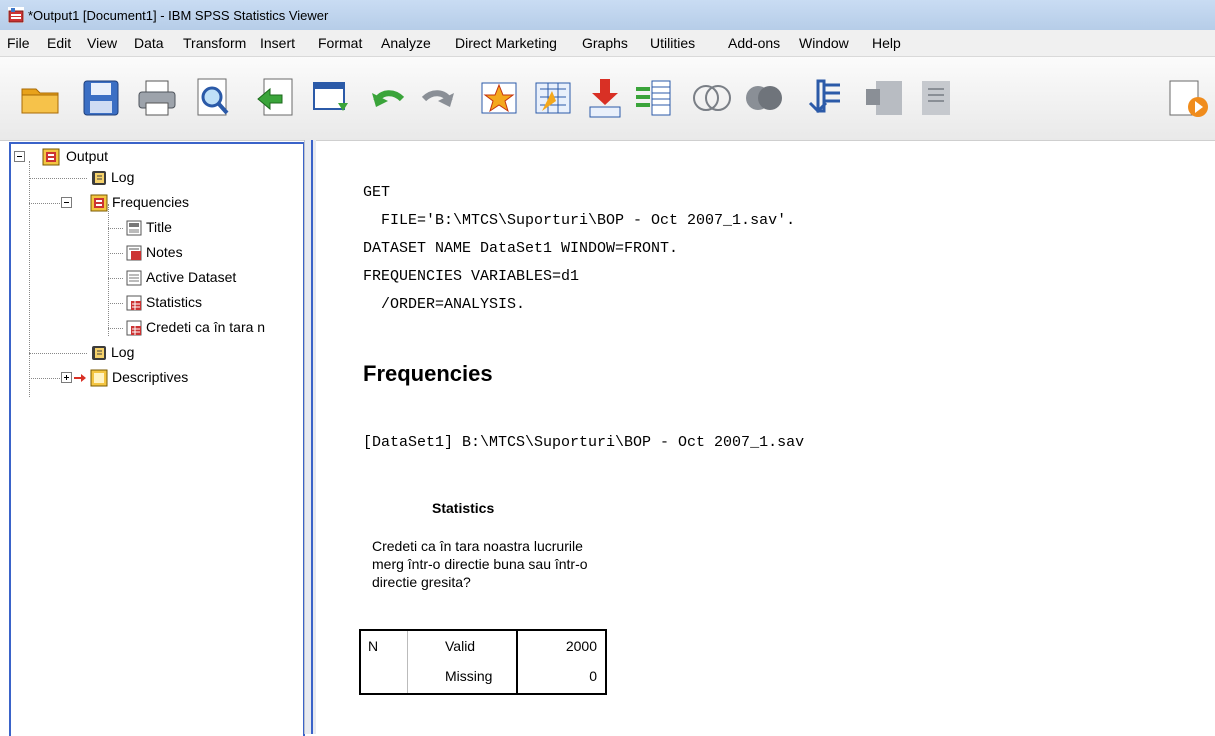 Image resolution: width=1215 pixels, height=736 pixels. I want to click on syntax-line: FREQUENCIES VARIABLES=d1, so click(471, 276).